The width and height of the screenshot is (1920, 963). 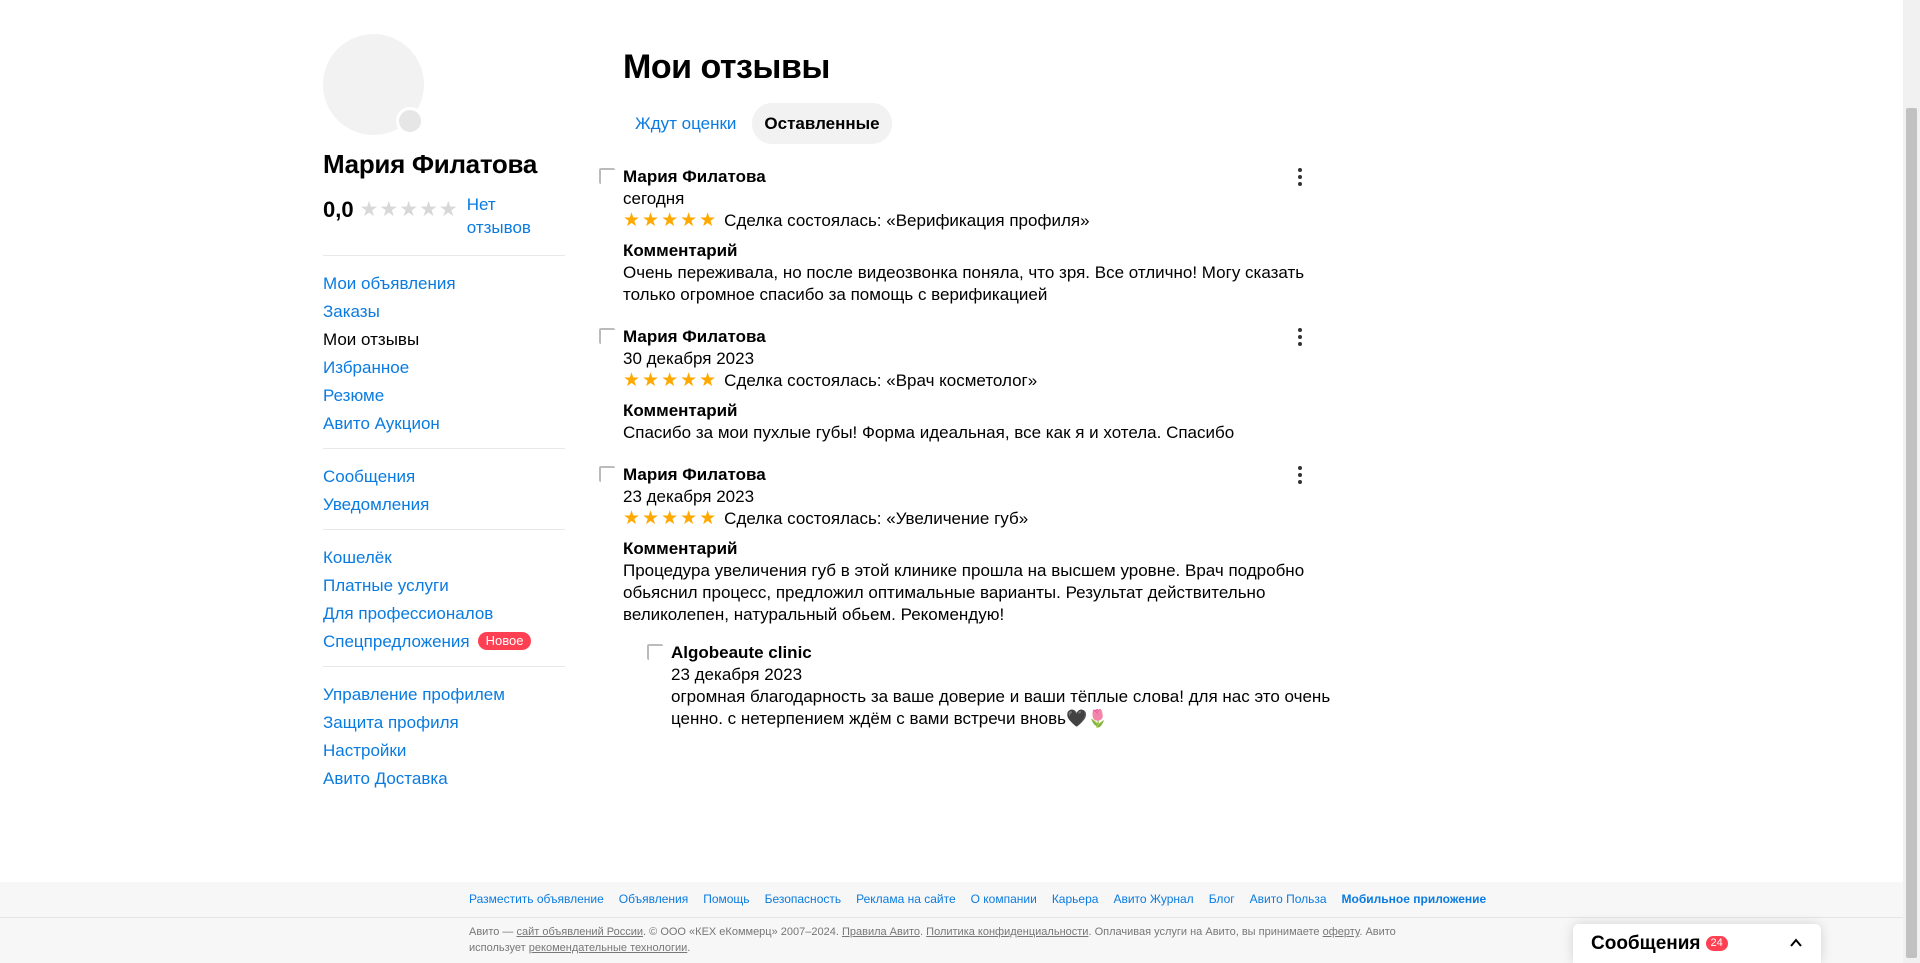 What do you see at coordinates (444, 396) in the screenshot?
I see `sidebar-item: Резюме` at bounding box center [444, 396].